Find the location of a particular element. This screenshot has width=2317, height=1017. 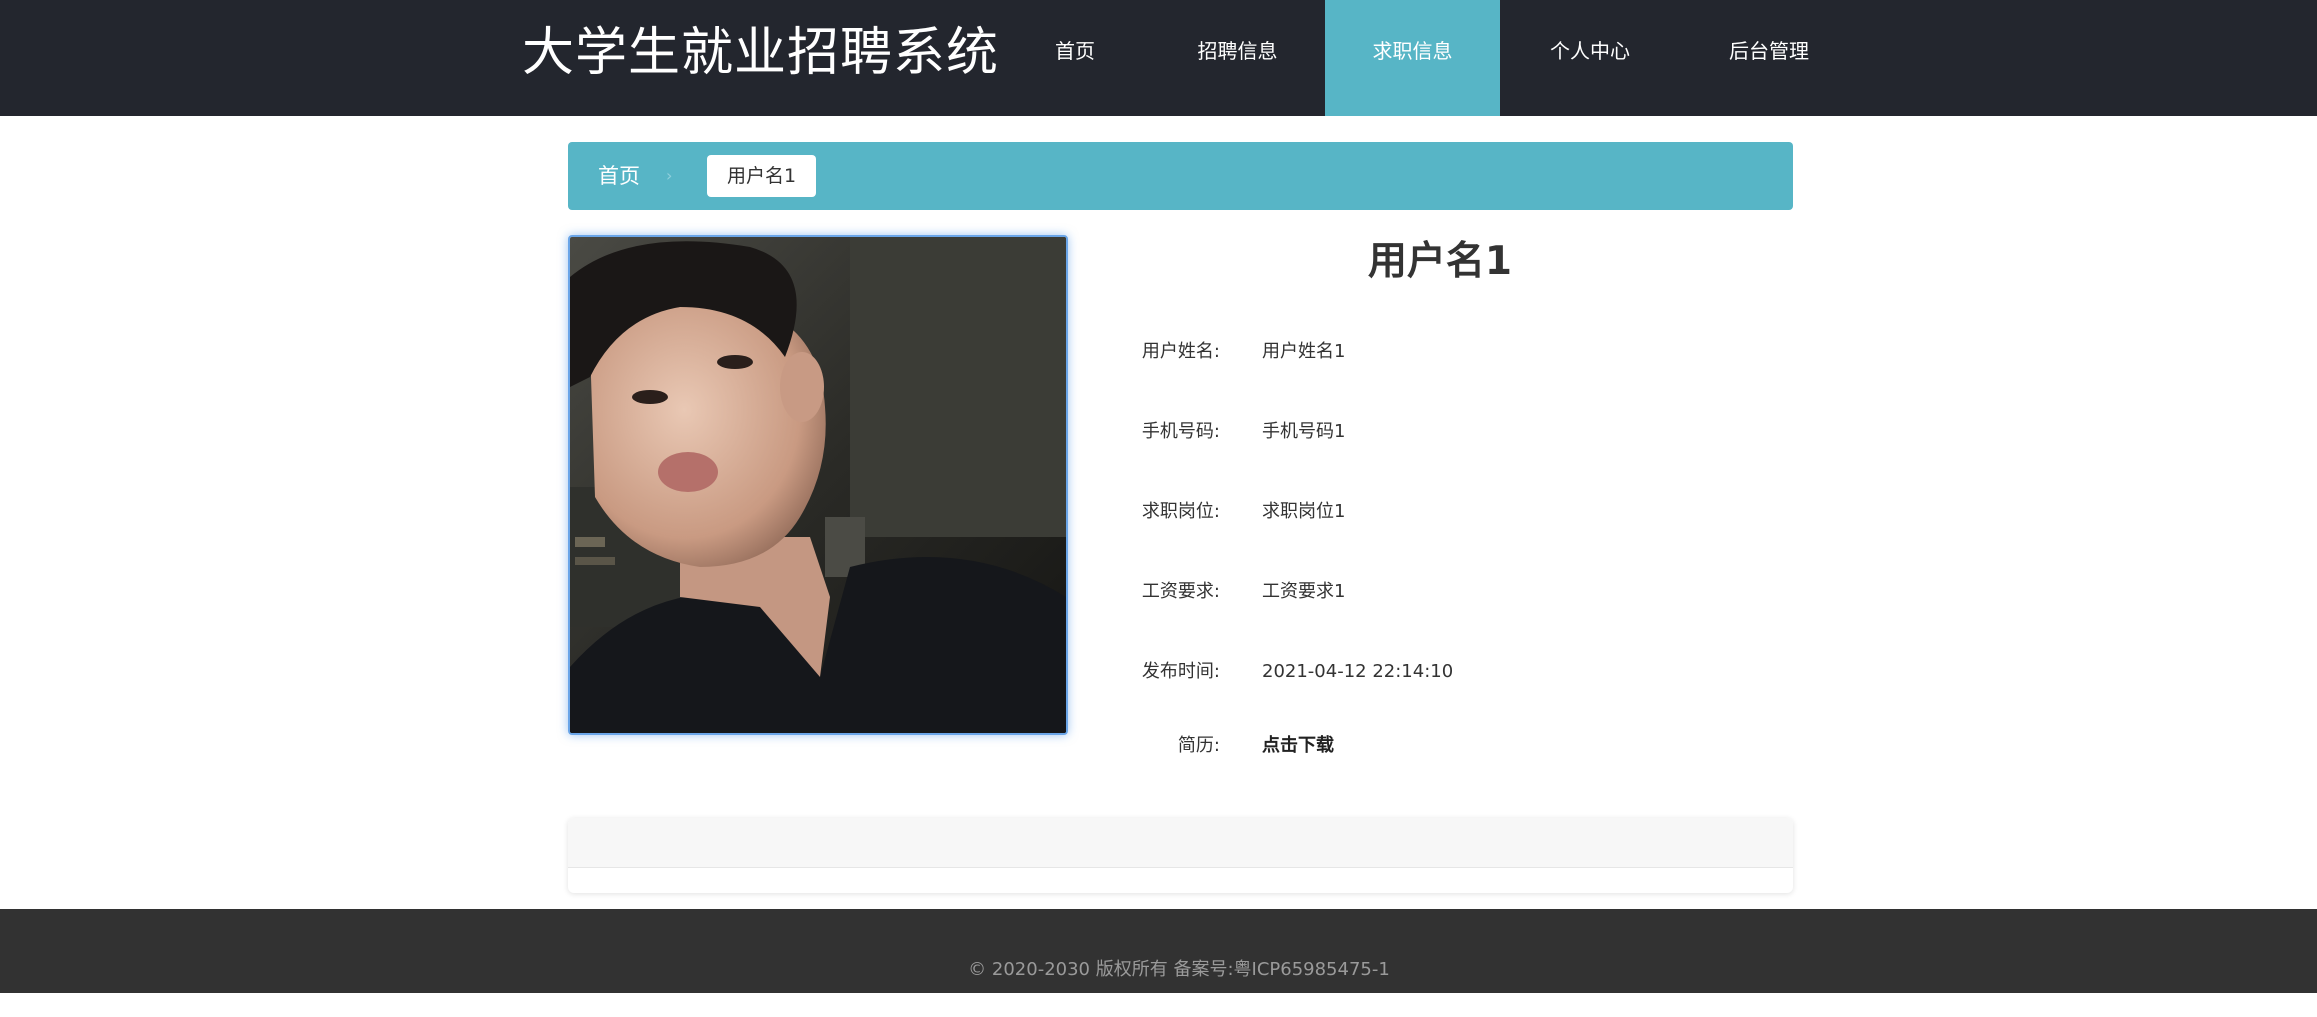

profile-photo-image is located at coordinates (818, 485).